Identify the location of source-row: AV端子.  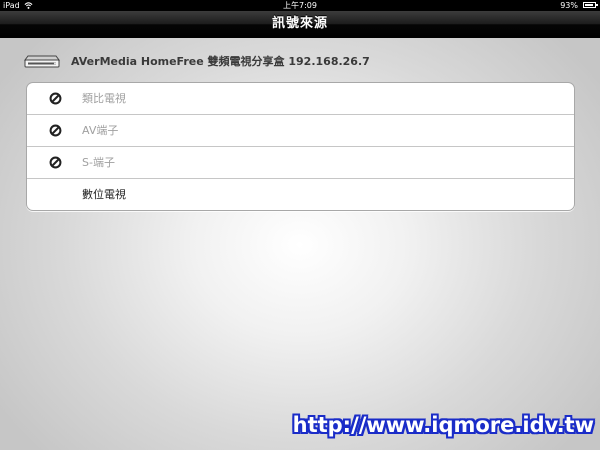
(300, 130).